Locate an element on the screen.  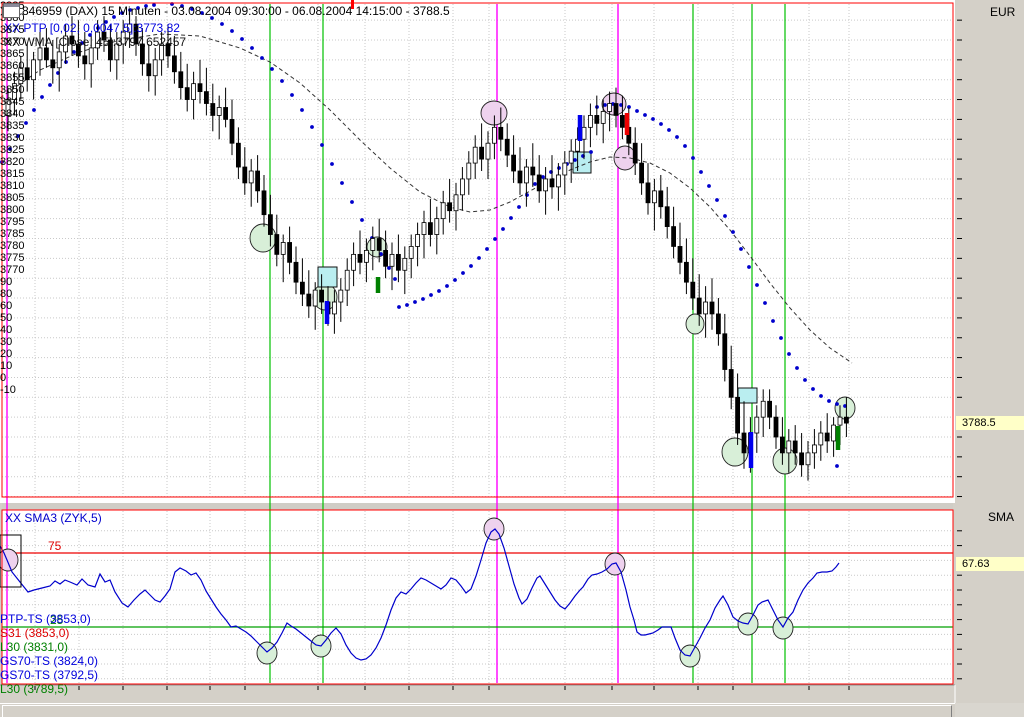
price-axis is located at coordinates (989, 251).